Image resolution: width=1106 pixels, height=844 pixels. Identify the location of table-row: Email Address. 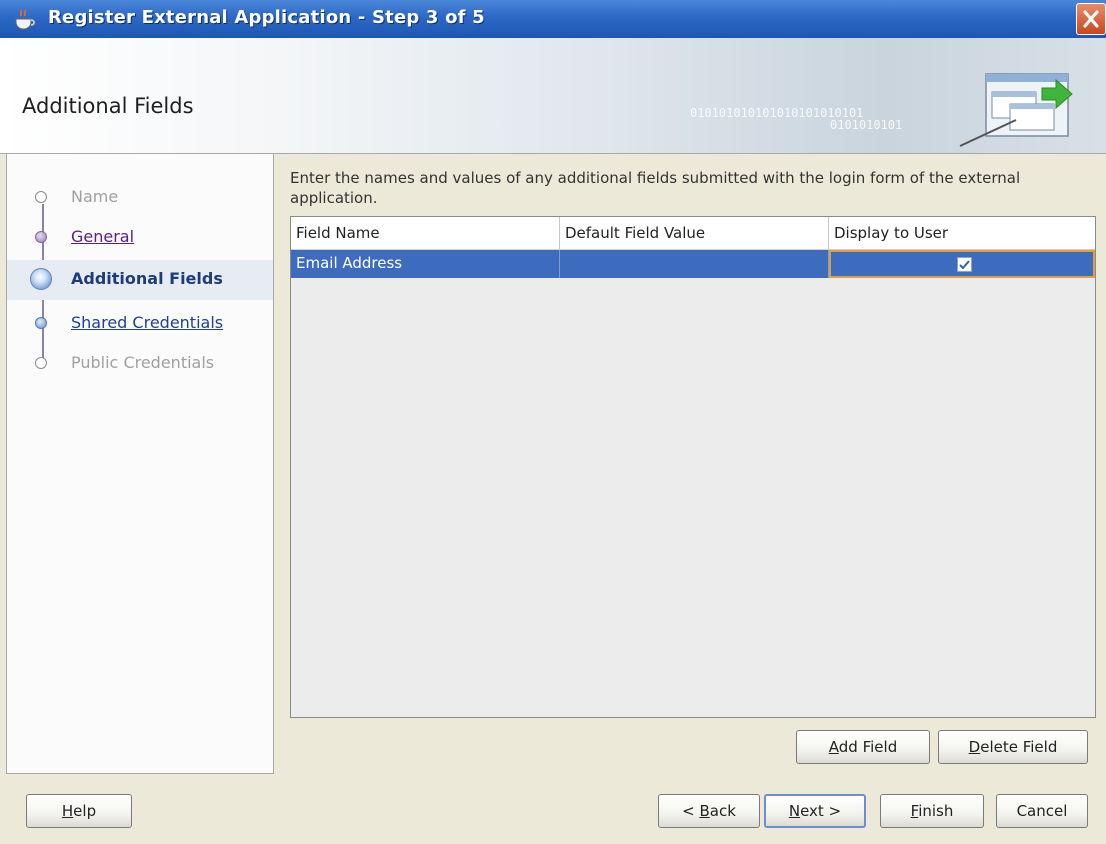
(693, 264).